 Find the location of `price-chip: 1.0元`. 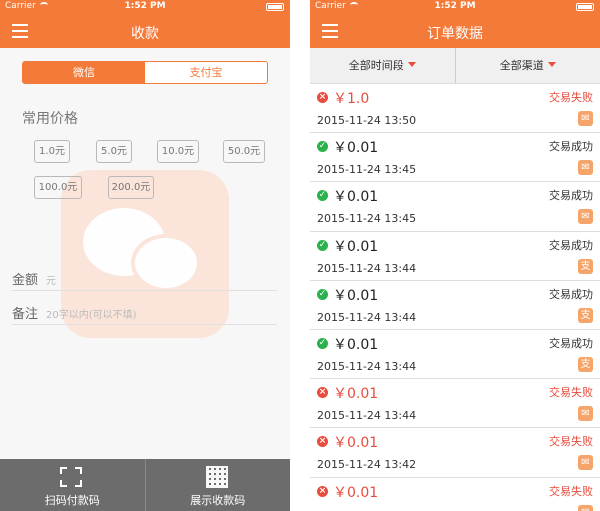

price-chip: 1.0元 is located at coordinates (52, 151).